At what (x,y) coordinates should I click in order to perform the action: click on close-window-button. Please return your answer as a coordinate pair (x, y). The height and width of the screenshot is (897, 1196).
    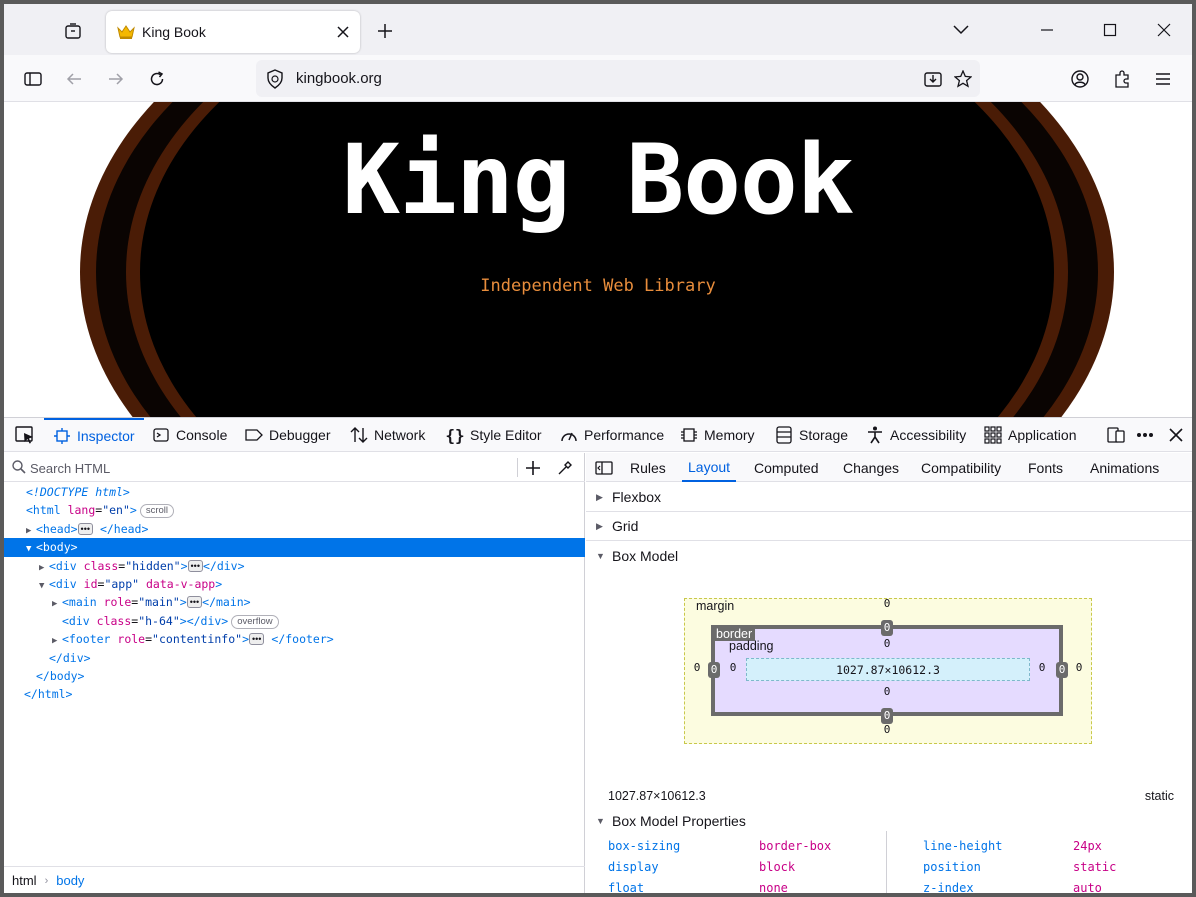
    Looking at the image, I should click on (1164, 30).